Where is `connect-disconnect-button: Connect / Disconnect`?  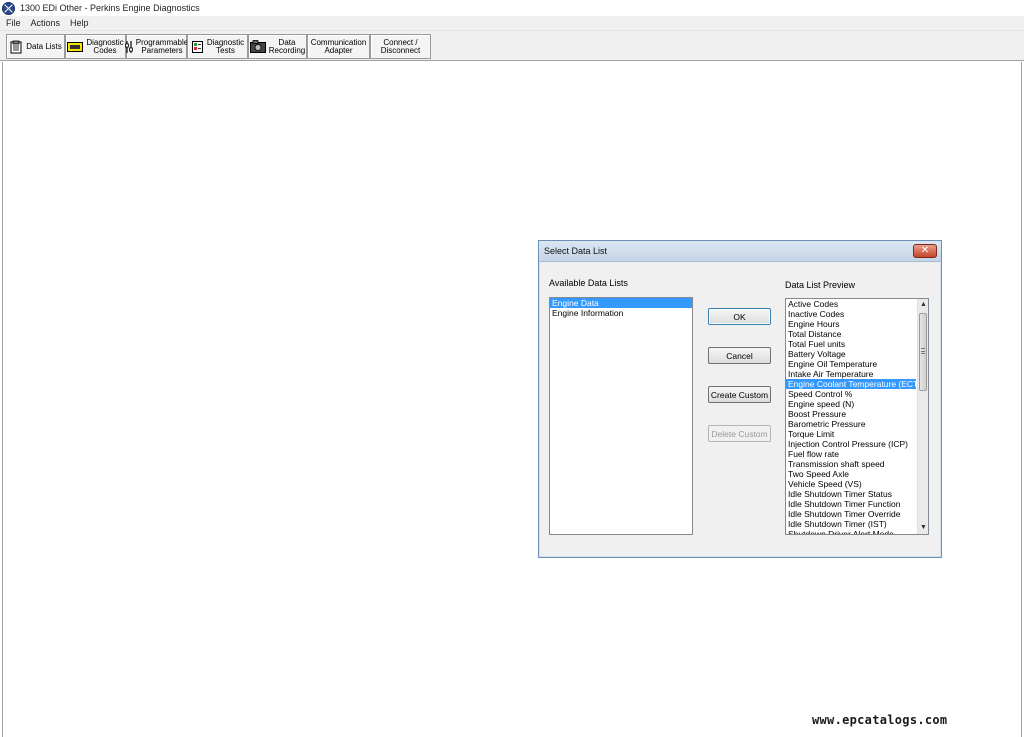 connect-disconnect-button: Connect / Disconnect is located at coordinates (400, 46).